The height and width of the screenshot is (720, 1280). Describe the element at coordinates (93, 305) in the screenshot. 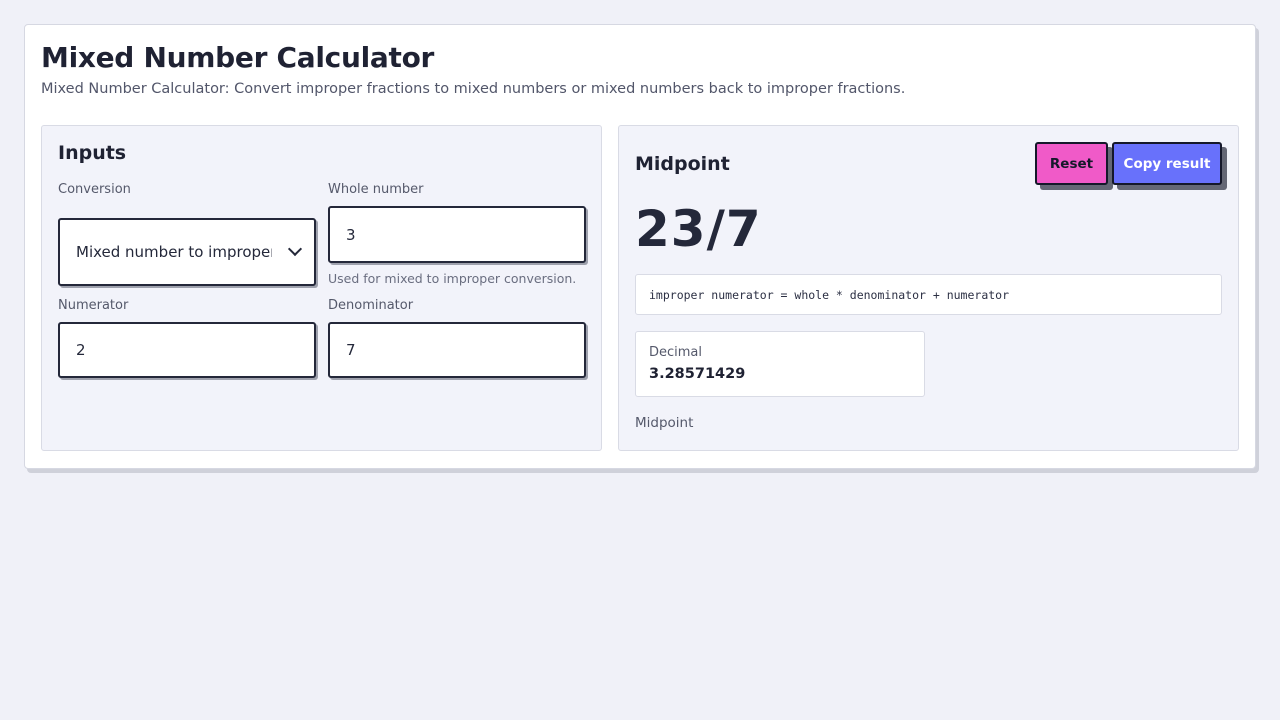

I see `numerator-label: Numerator` at that location.